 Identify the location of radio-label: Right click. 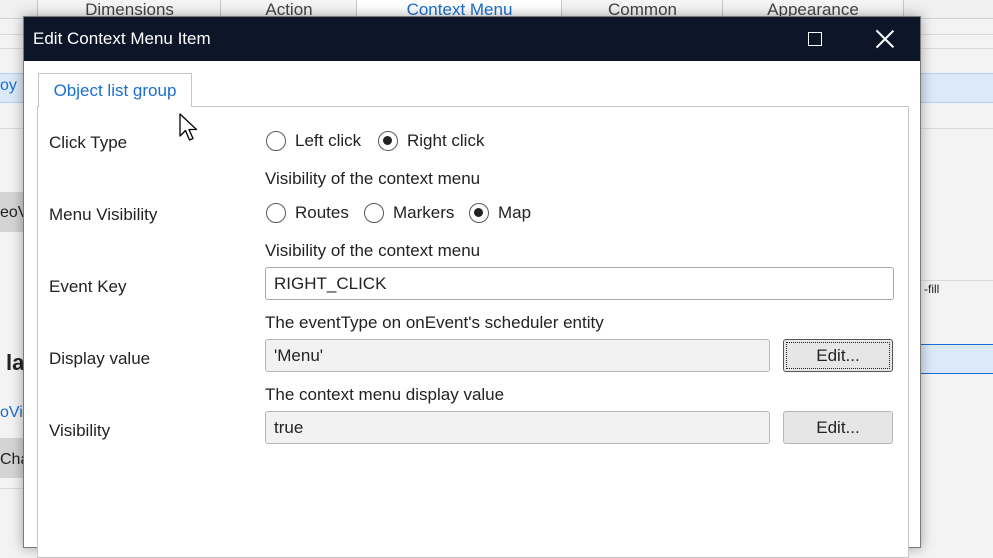
(446, 140).